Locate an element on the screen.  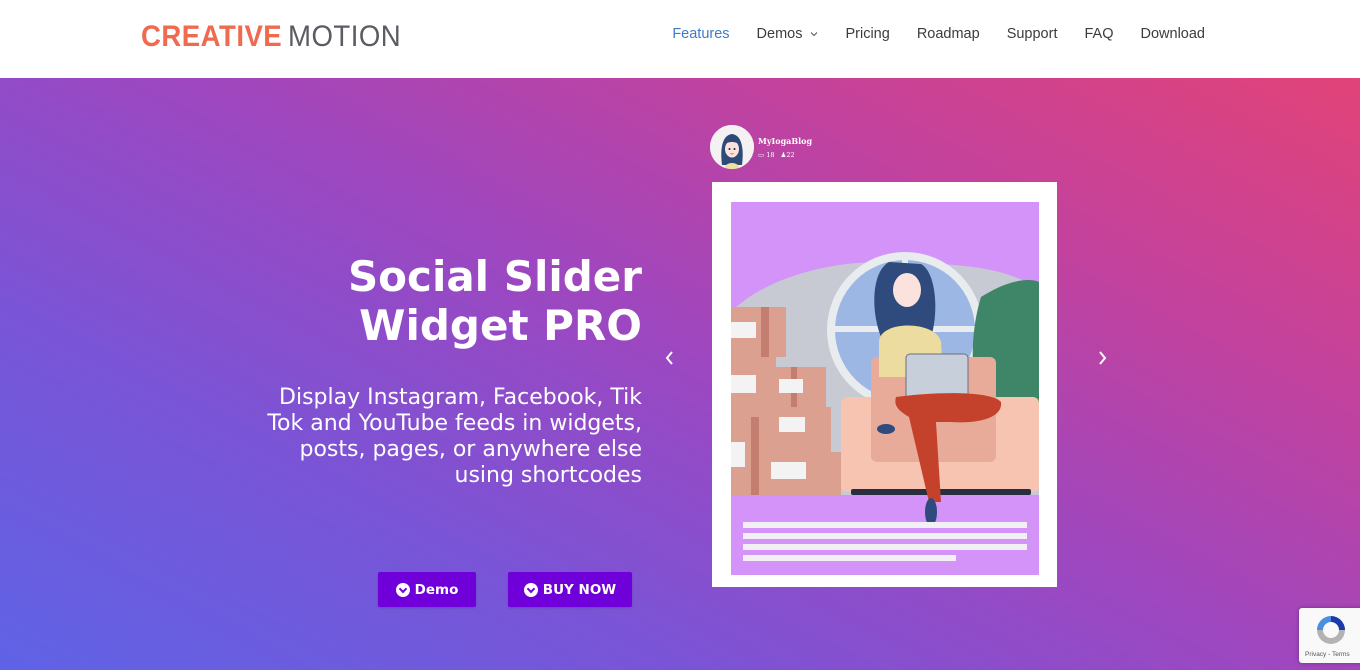
hero-title-line1: Social Slider is located at coordinates (494, 276).